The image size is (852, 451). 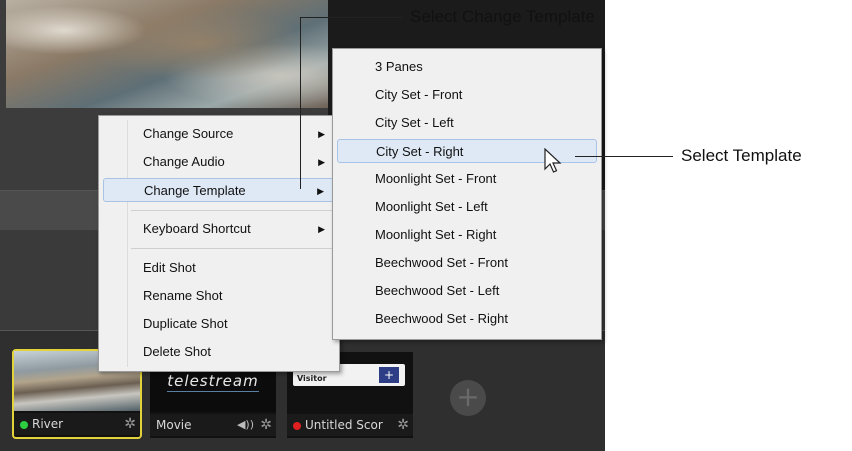 I want to click on submenu-item-beechwood-set-left: Beechwood Set - Left, so click(x=467, y=291).